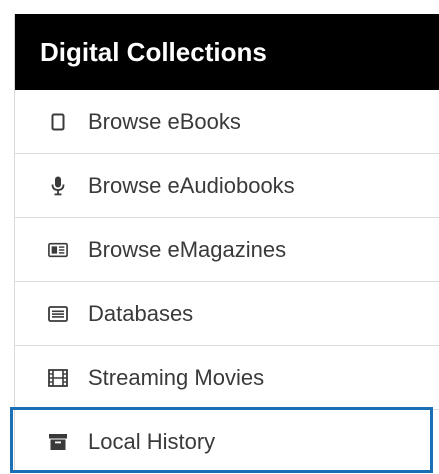  I want to click on menu-item-streaming-movies: Streaming Movies, so click(227, 378).